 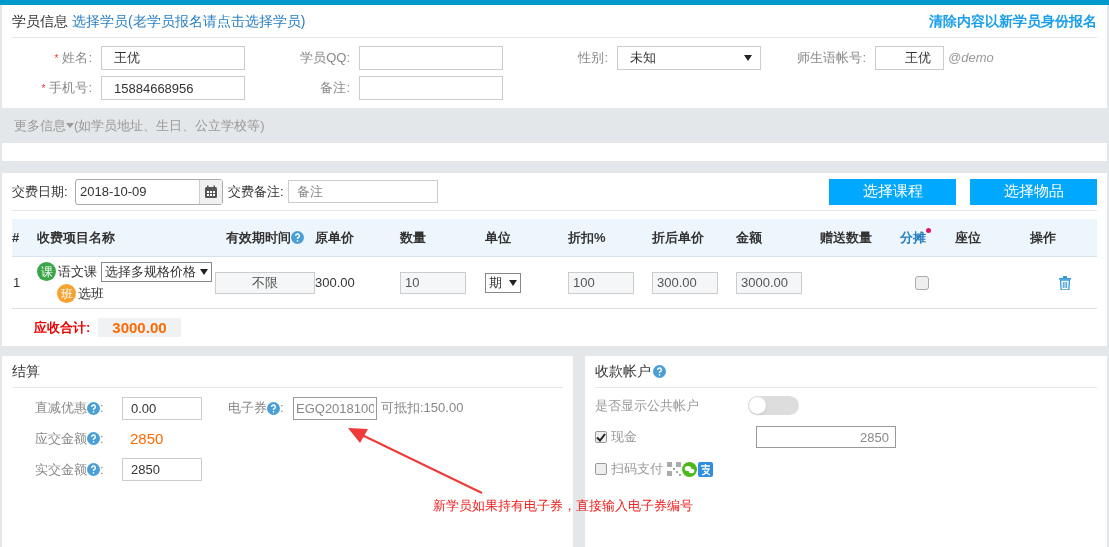 What do you see at coordinates (169, 125) in the screenshot?
I see `more-info-hint: (如学员地址、生日、公立学校等)` at bounding box center [169, 125].